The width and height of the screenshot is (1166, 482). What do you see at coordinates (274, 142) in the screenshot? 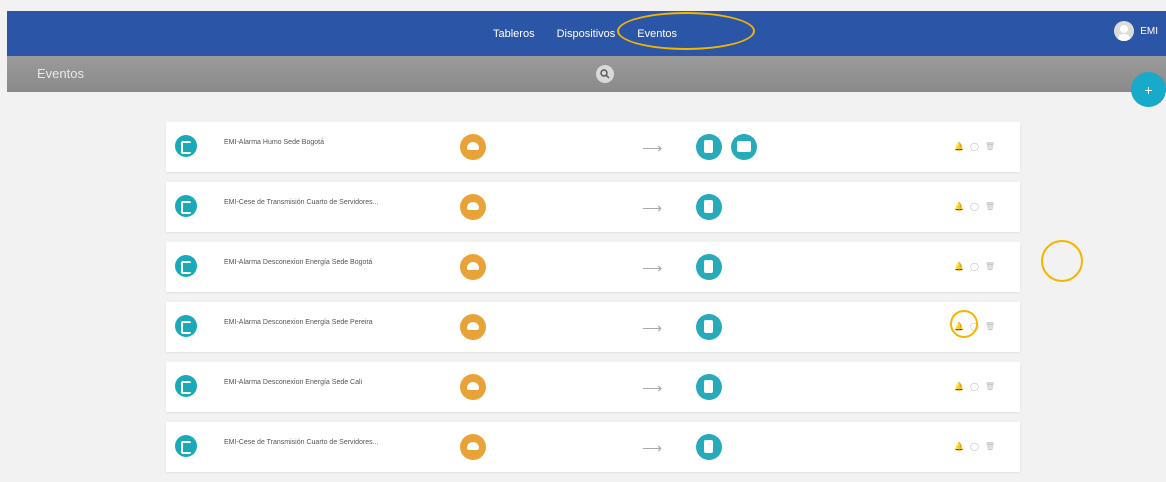
I see `event-name: EMI-Alarma Humo Sede Bogotá` at bounding box center [274, 142].